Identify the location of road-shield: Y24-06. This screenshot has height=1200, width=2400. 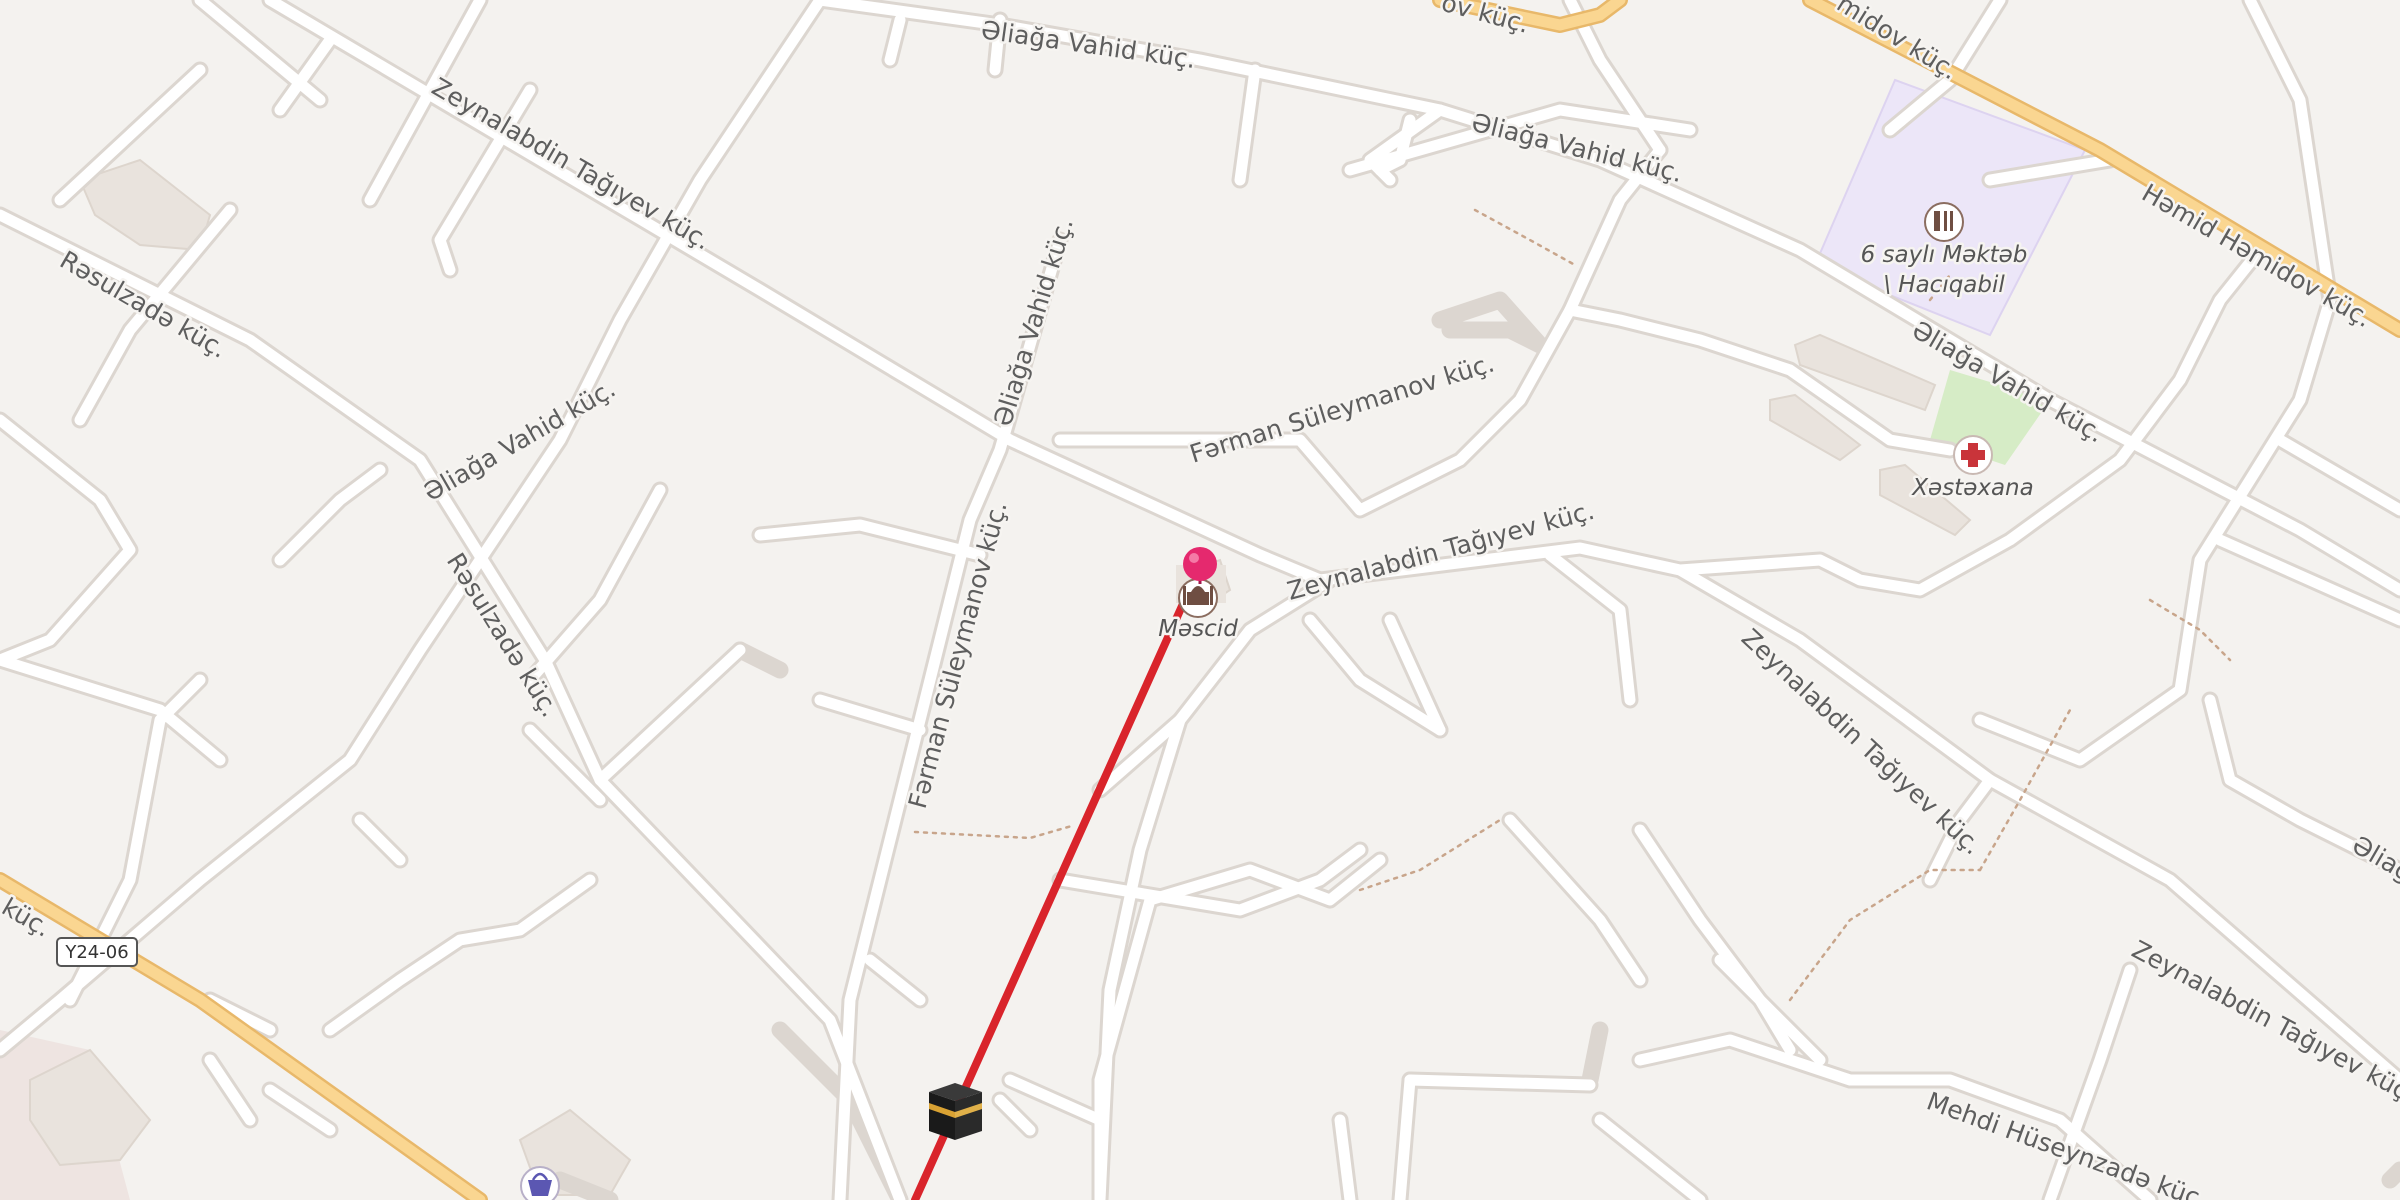
(97, 952).